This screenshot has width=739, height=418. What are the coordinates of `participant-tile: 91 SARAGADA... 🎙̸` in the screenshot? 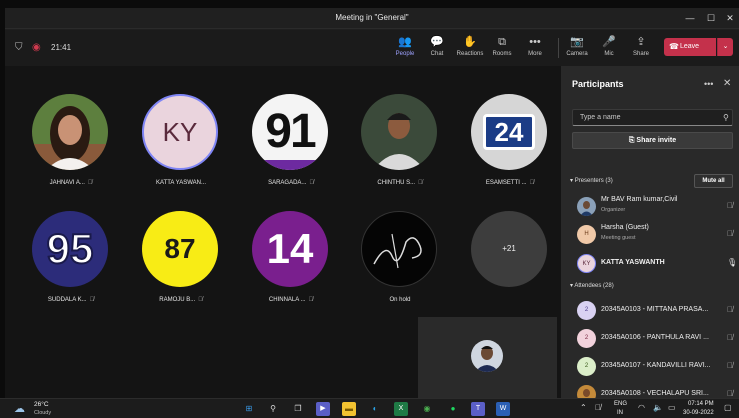 It's located at (291, 134).